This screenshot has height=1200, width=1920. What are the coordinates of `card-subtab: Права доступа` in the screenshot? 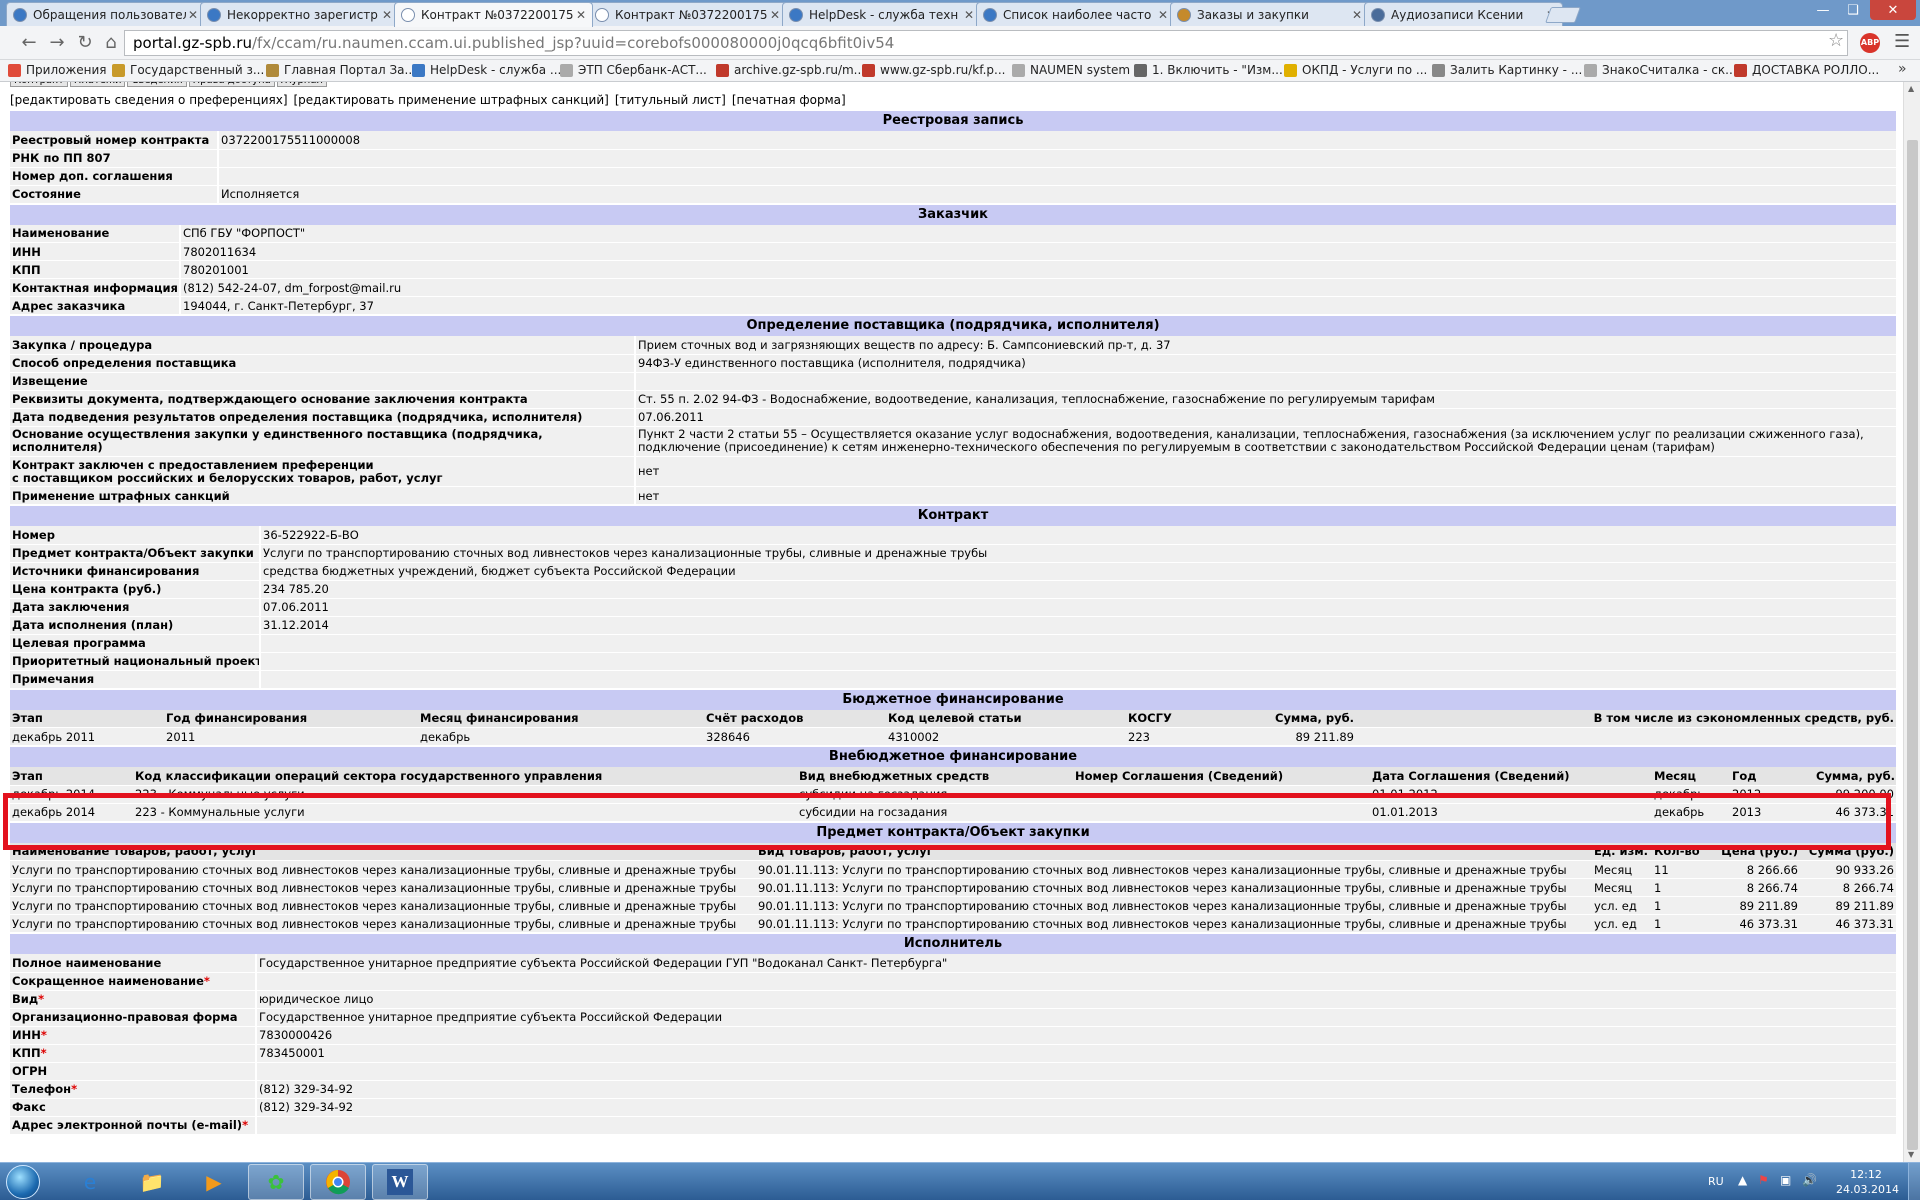 It's located at (231, 84).